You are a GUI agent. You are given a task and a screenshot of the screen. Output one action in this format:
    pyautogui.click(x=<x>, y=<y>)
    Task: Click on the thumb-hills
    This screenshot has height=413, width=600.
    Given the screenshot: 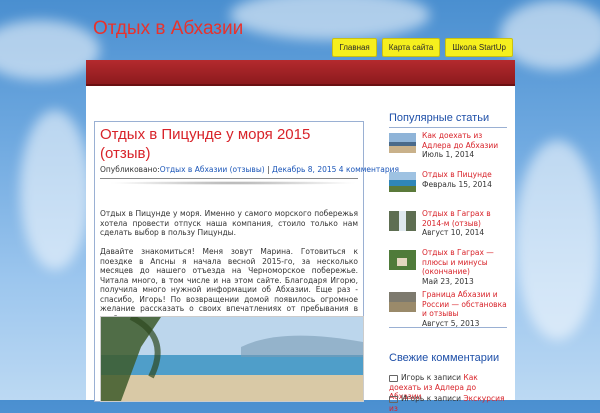 What is the action you would take?
    pyautogui.click(x=402, y=260)
    